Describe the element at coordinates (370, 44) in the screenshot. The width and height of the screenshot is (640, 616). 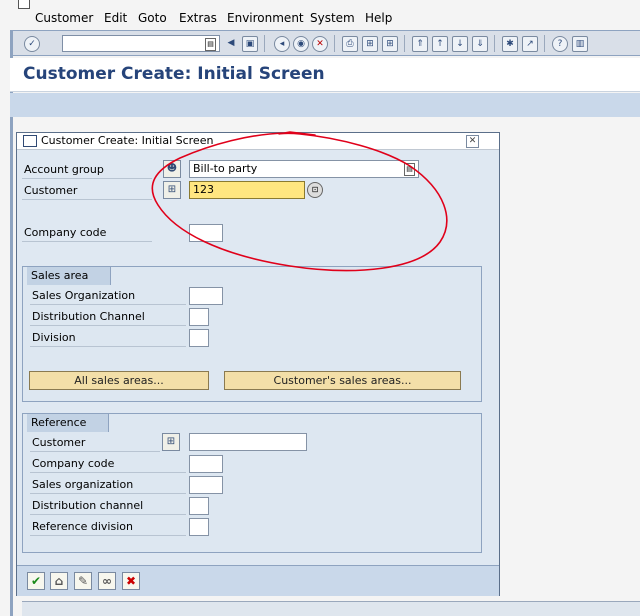
I see `find-icon: ⊞` at that location.